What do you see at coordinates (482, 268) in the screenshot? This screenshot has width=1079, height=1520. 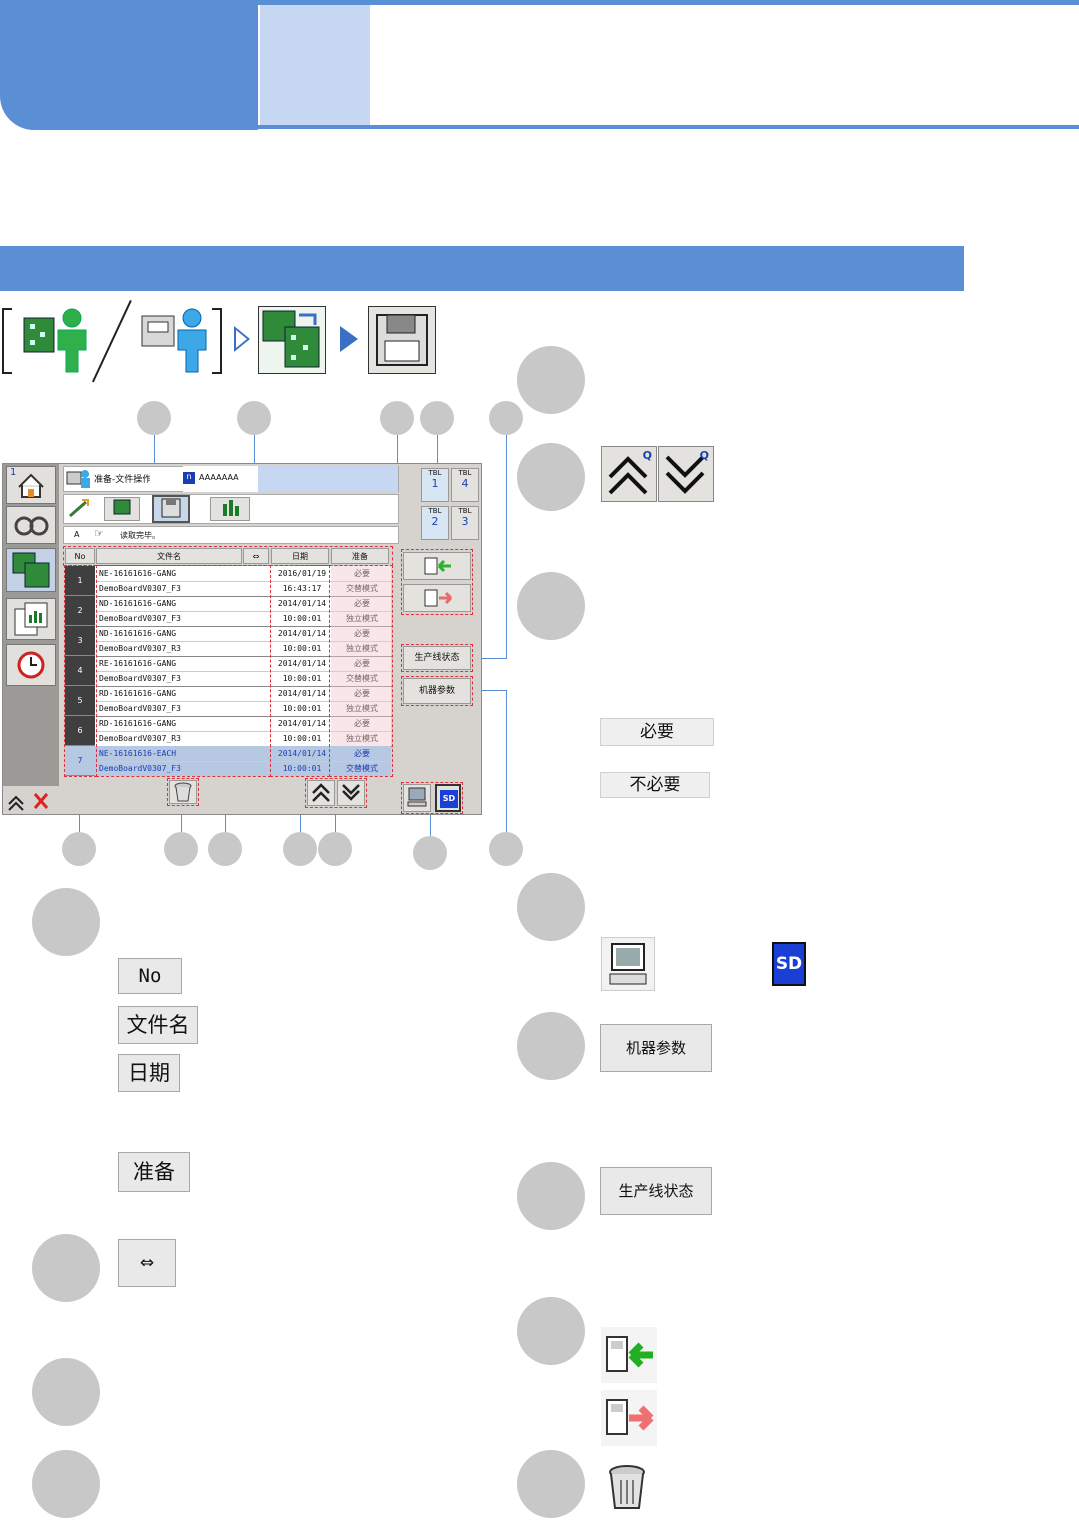 I see `section-bar` at bounding box center [482, 268].